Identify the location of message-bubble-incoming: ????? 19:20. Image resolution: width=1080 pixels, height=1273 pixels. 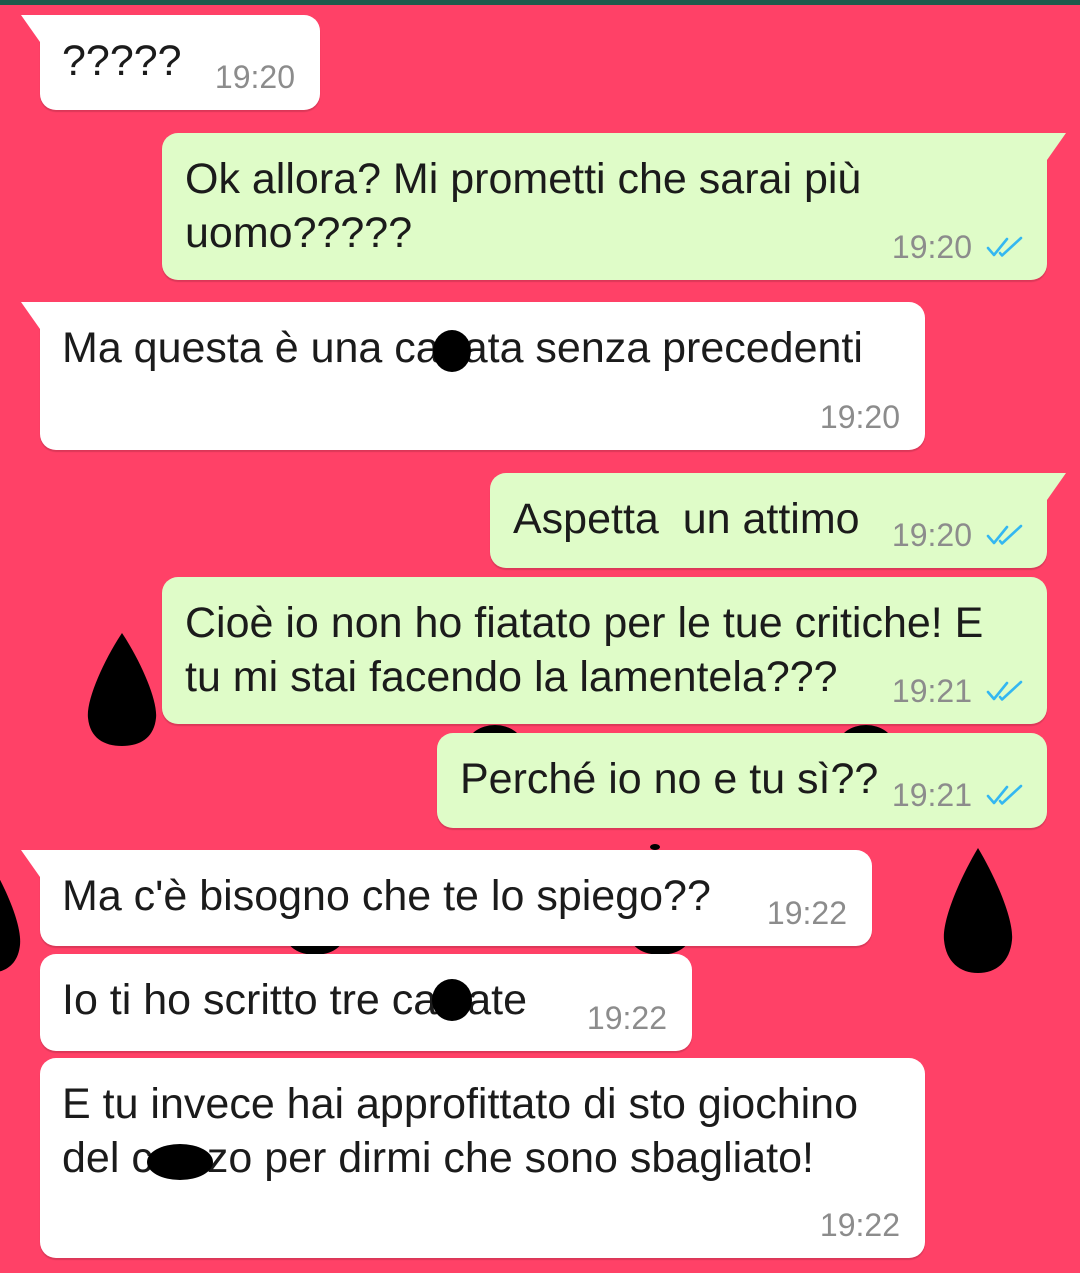
(170, 62).